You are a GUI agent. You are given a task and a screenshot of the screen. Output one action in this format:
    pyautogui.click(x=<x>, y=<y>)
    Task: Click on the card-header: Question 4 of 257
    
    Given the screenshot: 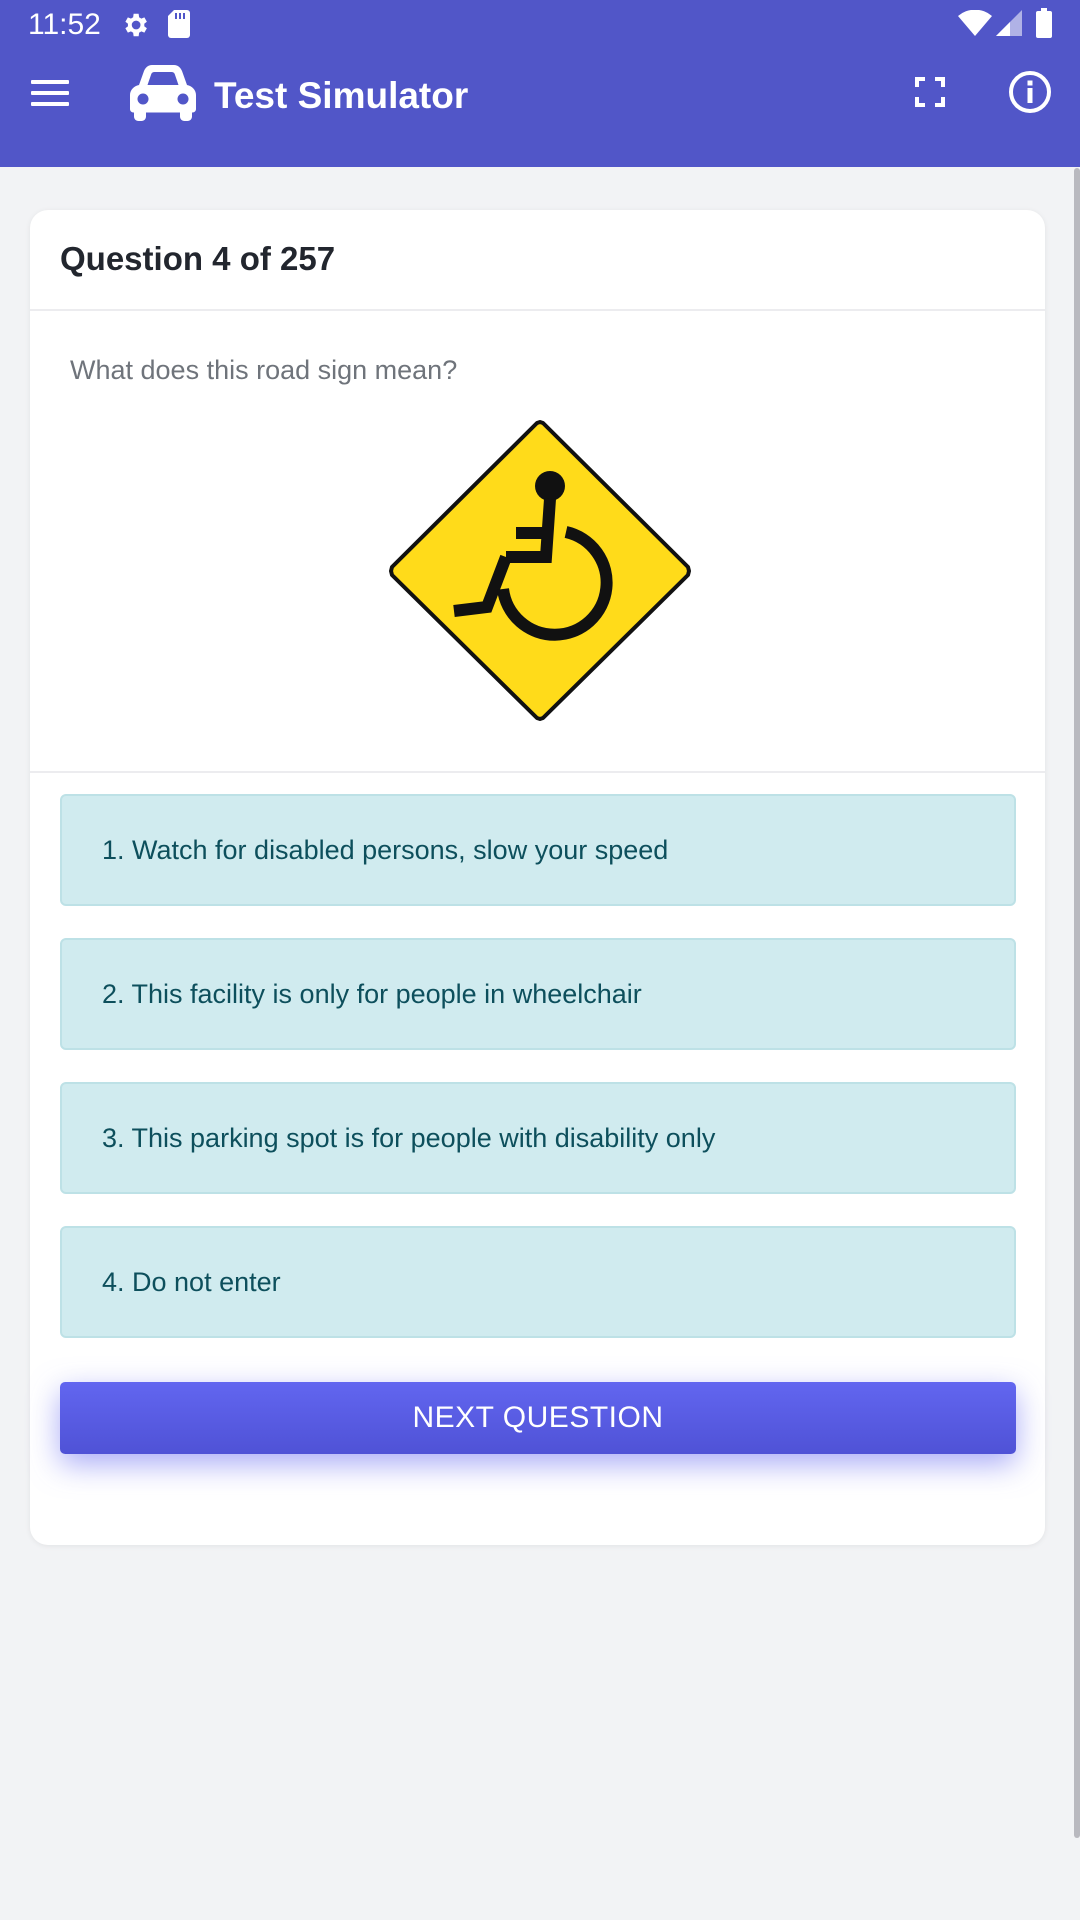 What is the action you would take?
    pyautogui.click(x=537, y=260)
    